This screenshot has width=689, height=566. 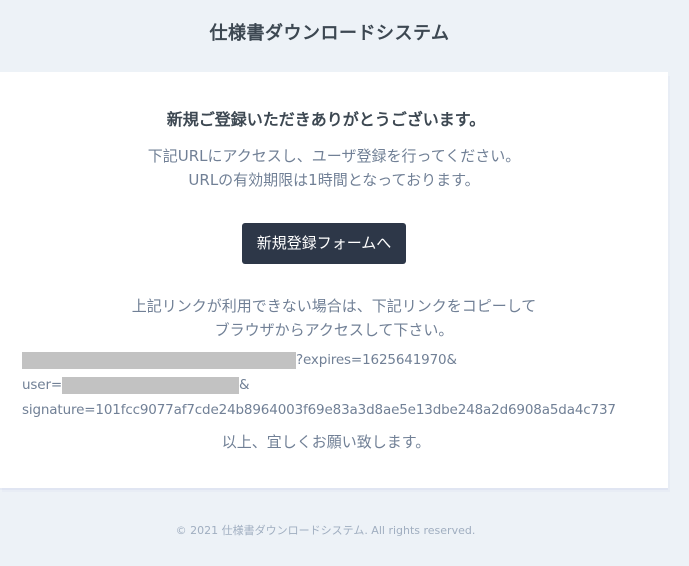 What do you see at coordinates (334, 156) in the screenshot?
I see `instruction-line-1: 下記URLにアクセスし、ユーザ登録を行ってください。` at bounding box center [334, 156].